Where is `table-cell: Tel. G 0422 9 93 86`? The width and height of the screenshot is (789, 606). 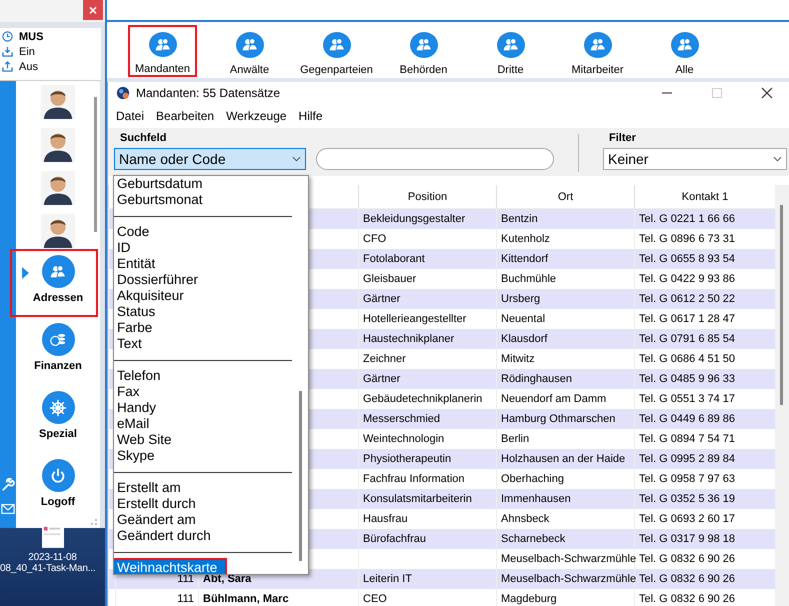
table-cell: Tel. G 0422 9 93 86 is located at coordinates (687, 279).